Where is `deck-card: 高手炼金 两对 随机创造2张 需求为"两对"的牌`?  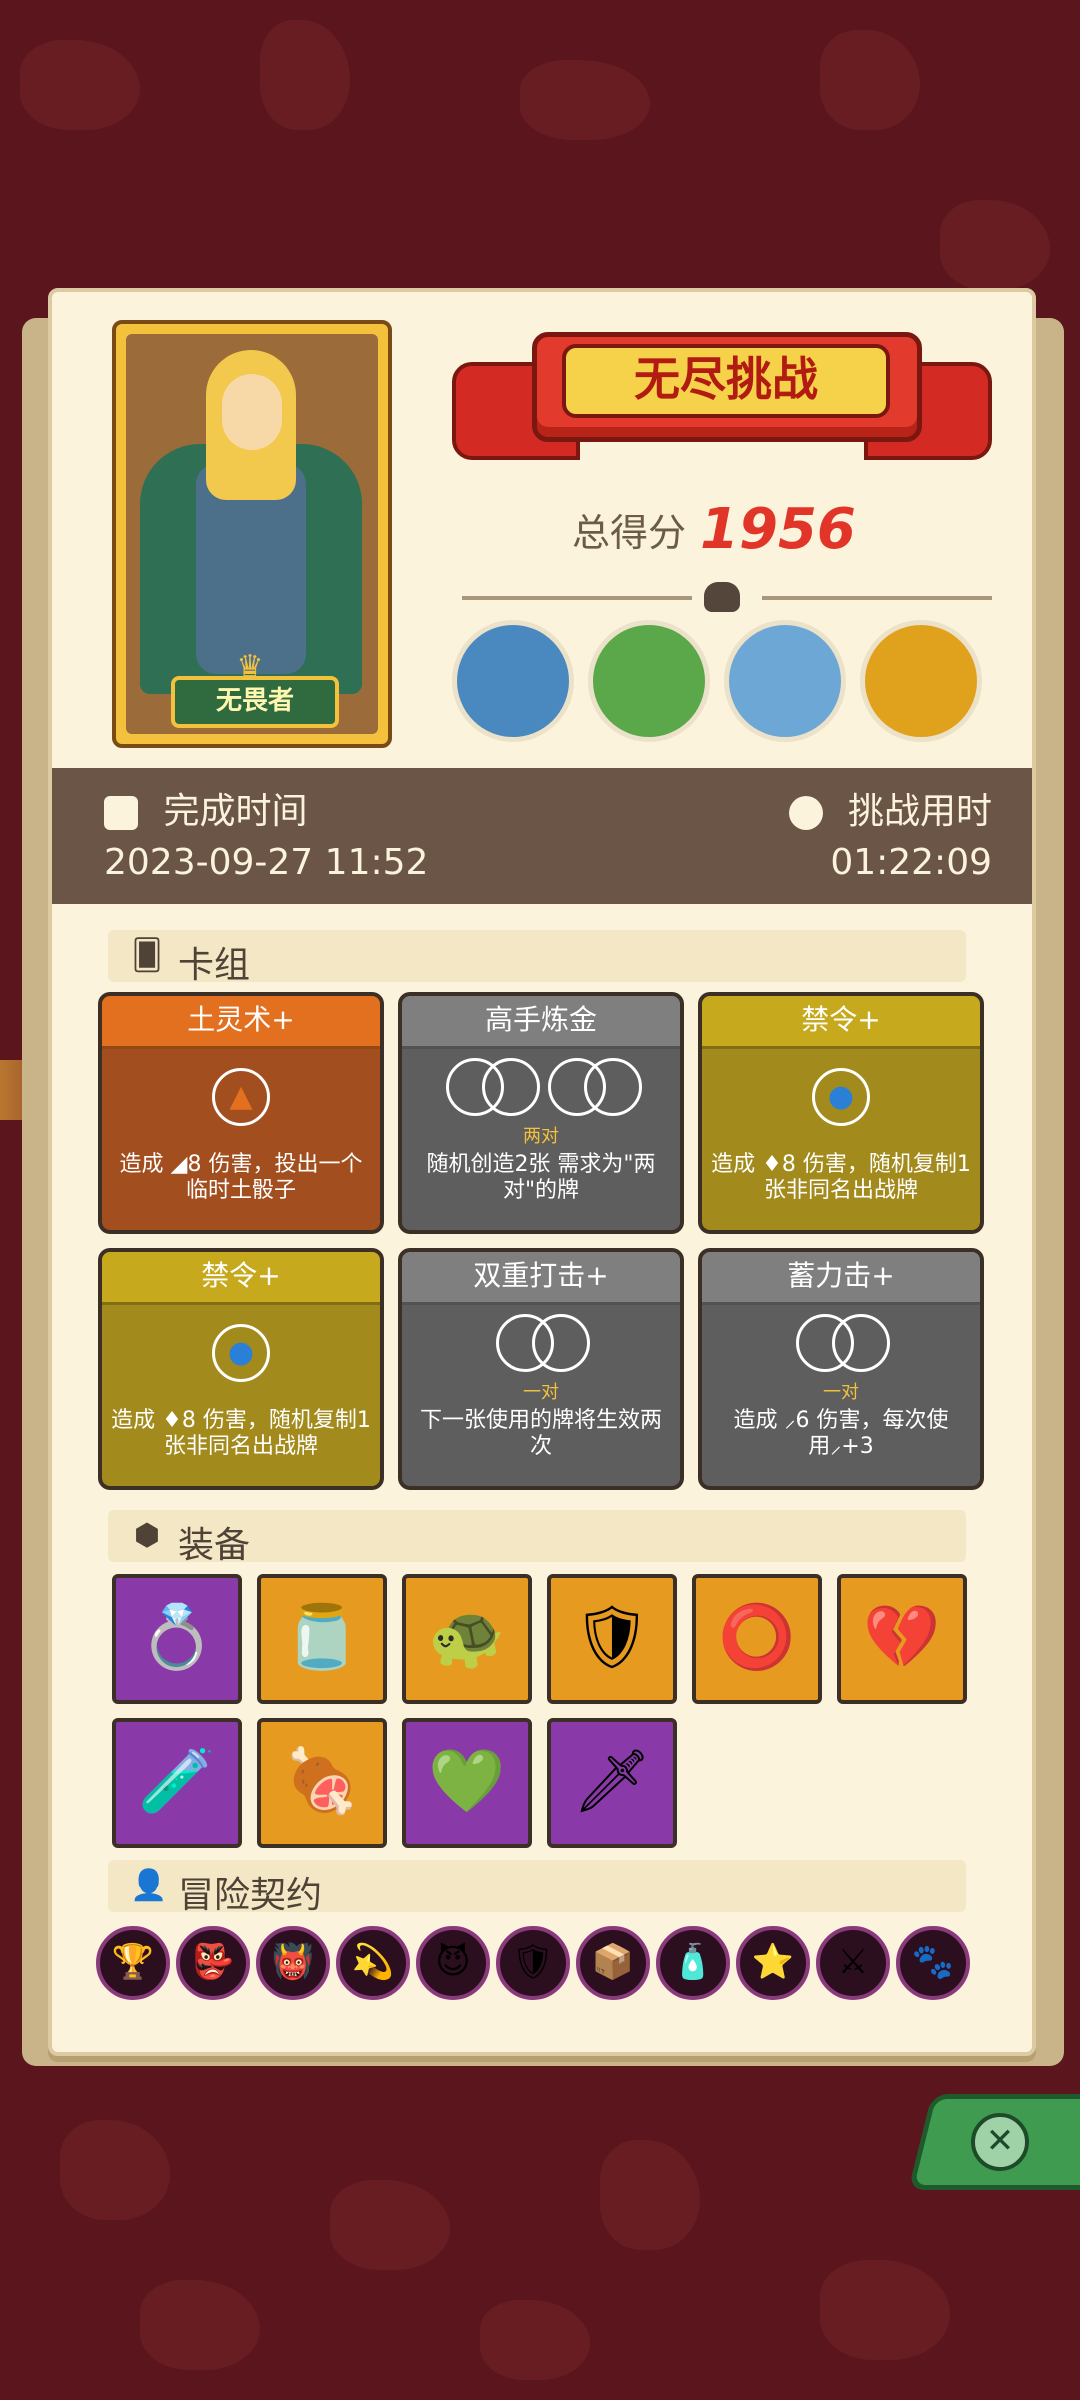
deck-card: 高手炼金 两对 随机创造2张 需求为"两对"的牌 is located at coordinates (541, 1113).